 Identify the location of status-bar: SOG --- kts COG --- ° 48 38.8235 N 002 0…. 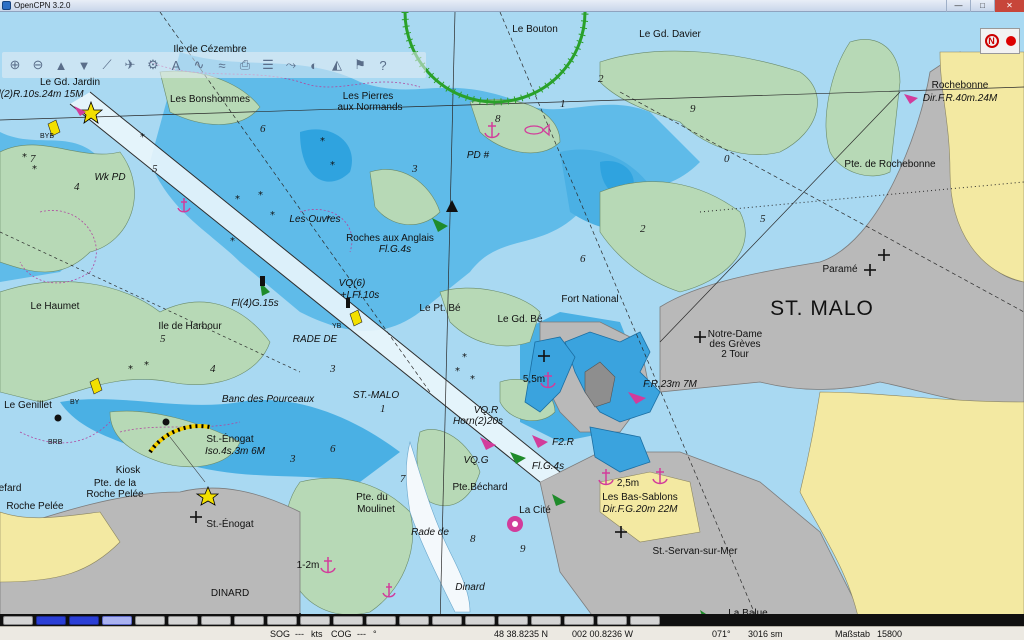
(512, 633).